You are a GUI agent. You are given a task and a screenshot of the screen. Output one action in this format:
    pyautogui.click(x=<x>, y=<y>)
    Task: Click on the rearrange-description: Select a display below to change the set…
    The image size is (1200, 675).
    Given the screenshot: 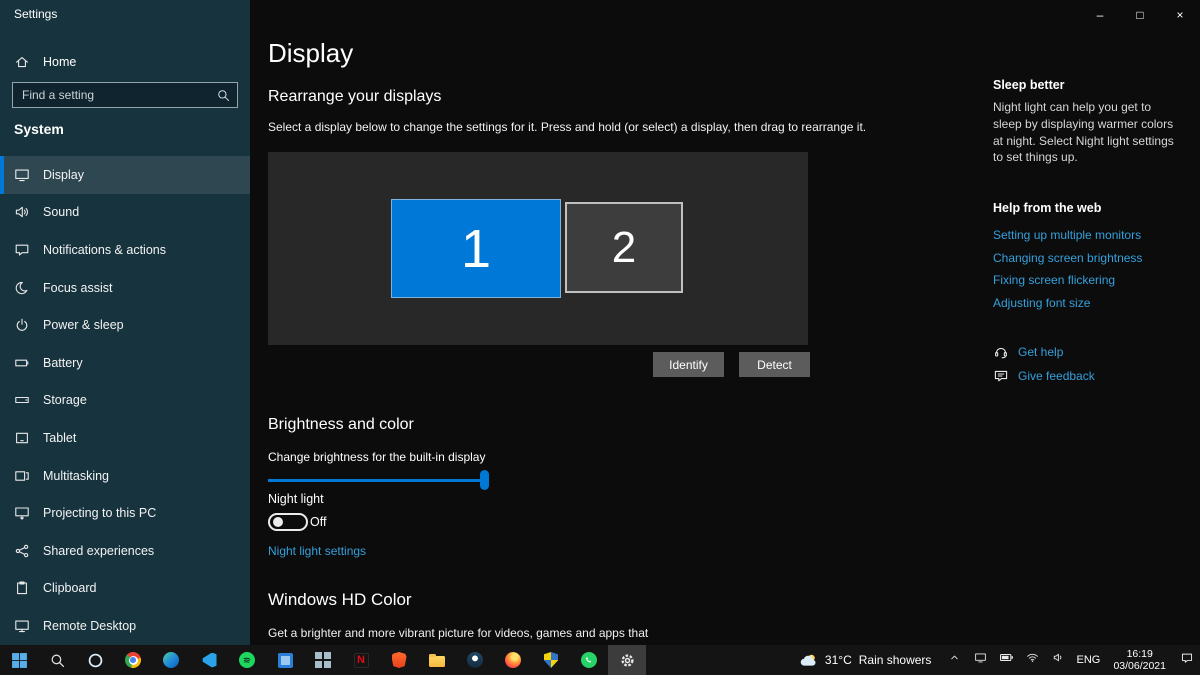 What is the action you would take?
    pyautogui.click(x=567, y=127)
    